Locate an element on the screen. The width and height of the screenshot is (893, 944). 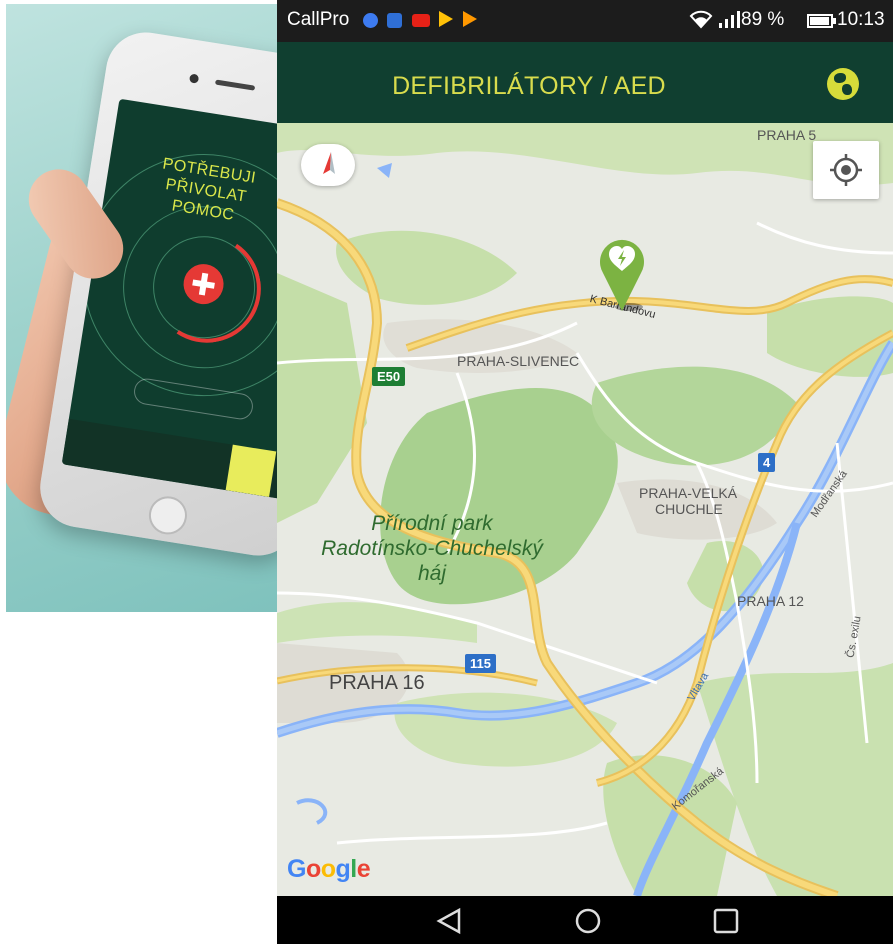
wifi-icon is located at coordinates (701, 22).